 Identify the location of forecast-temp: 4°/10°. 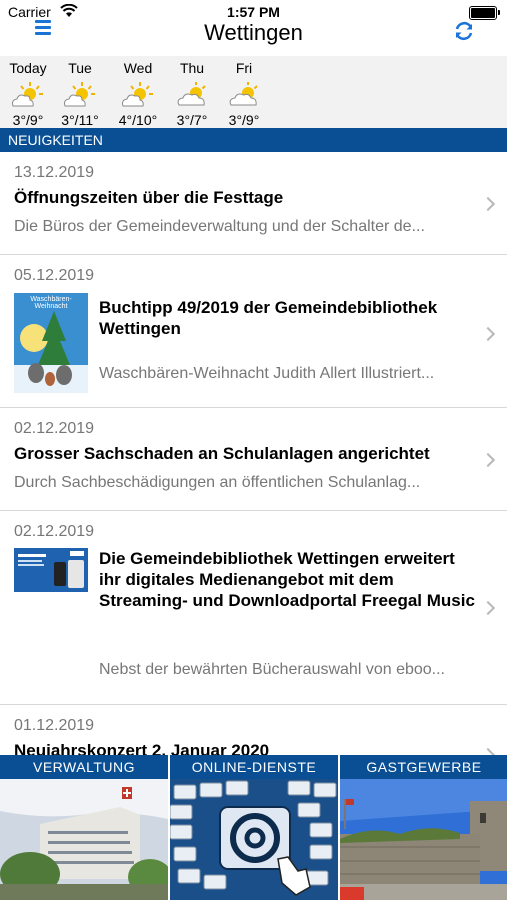
(138, 120).